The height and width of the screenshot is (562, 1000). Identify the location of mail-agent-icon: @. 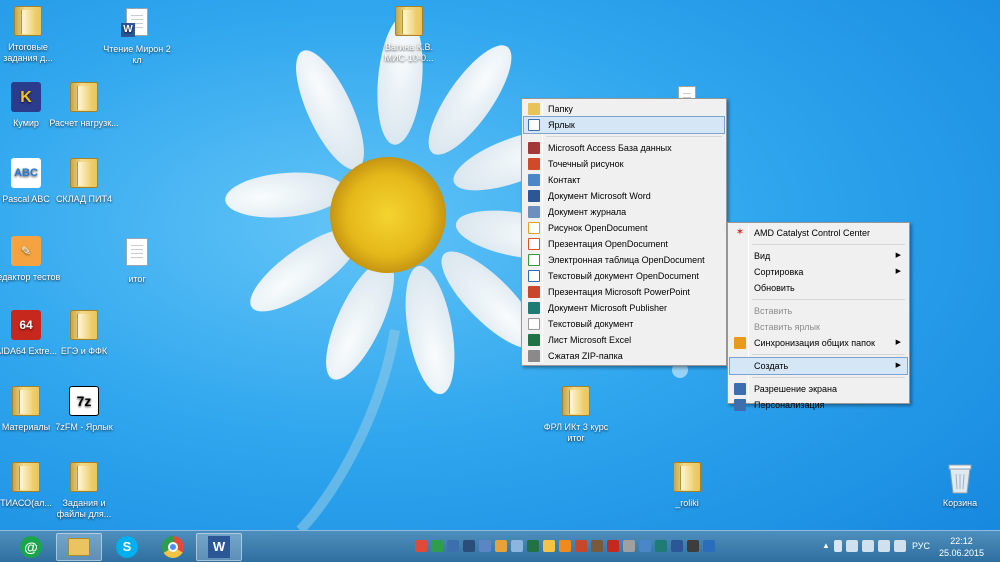
(31, 547).